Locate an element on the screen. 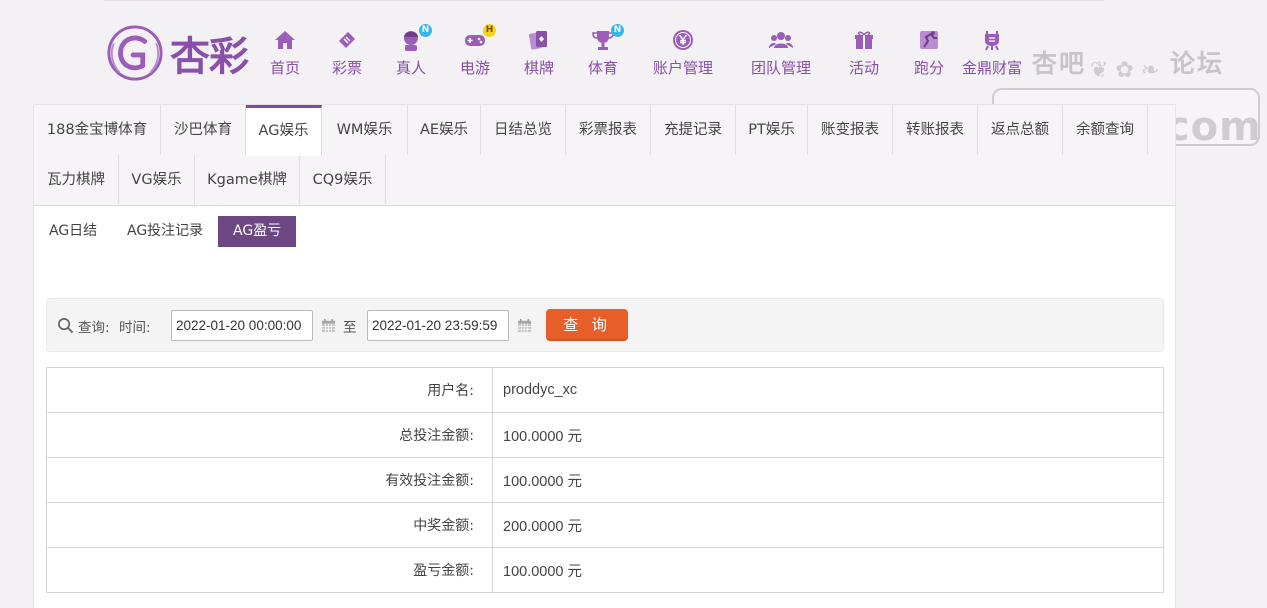 Image resolution: width=1267 pixels, height=608 pixels. team-icon is located at coordinates (781, 40).